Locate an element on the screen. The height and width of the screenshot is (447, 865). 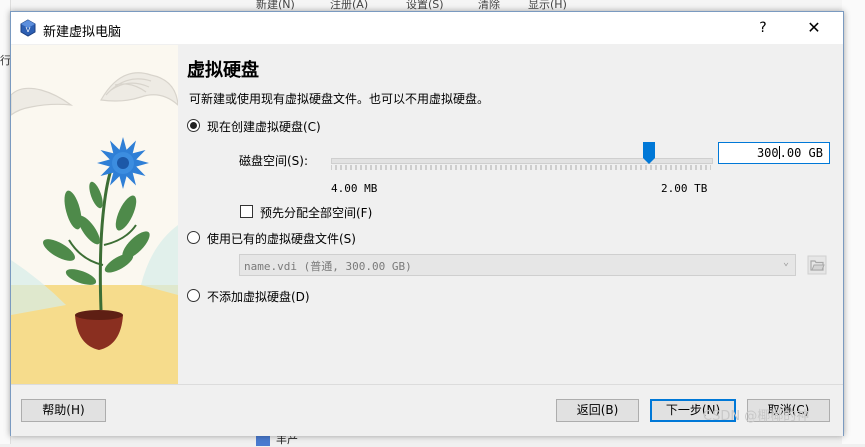
svg-text: V is located at coordinates (28, 30).